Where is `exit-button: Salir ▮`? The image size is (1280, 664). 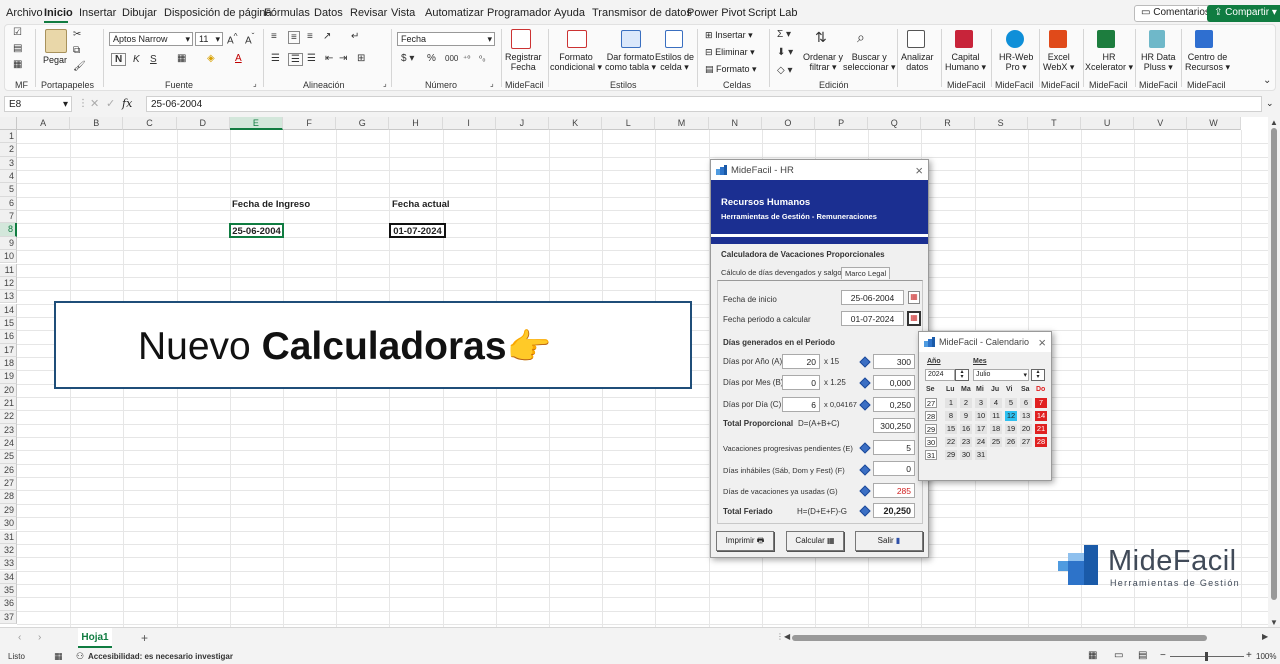 exit-button: Salir ▮ is located at coordinates (889, 541).